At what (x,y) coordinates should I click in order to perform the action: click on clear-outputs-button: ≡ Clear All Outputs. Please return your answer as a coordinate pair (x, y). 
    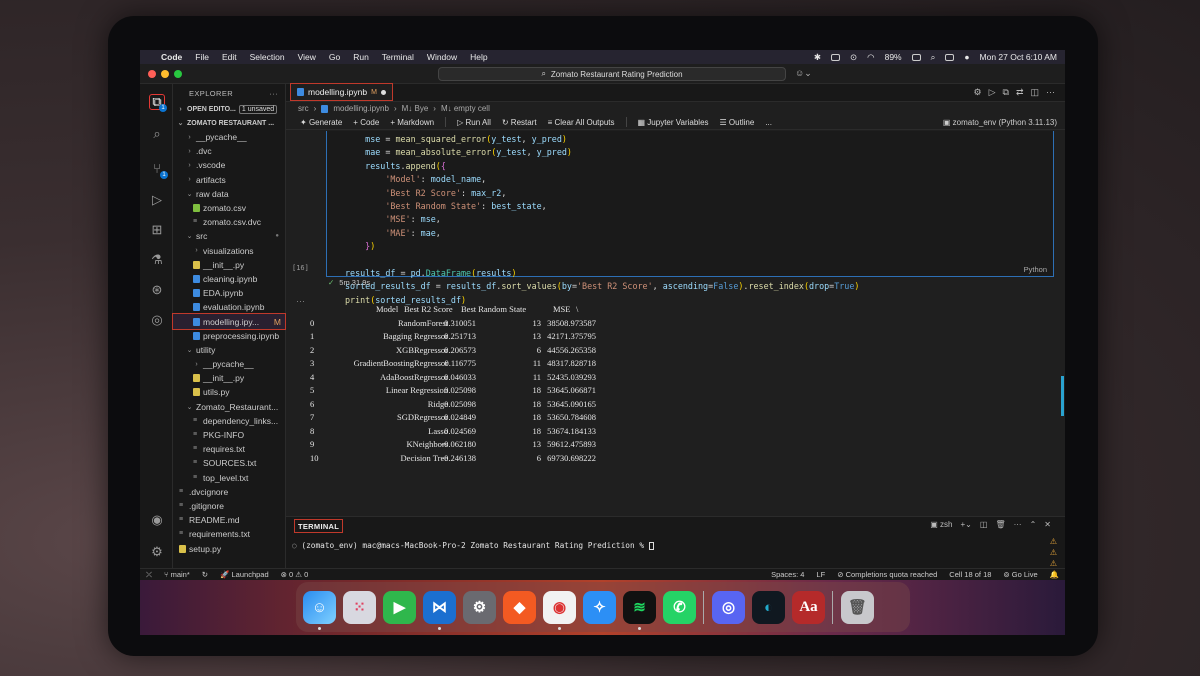
    Looking at the image, I should click on (581, 122).